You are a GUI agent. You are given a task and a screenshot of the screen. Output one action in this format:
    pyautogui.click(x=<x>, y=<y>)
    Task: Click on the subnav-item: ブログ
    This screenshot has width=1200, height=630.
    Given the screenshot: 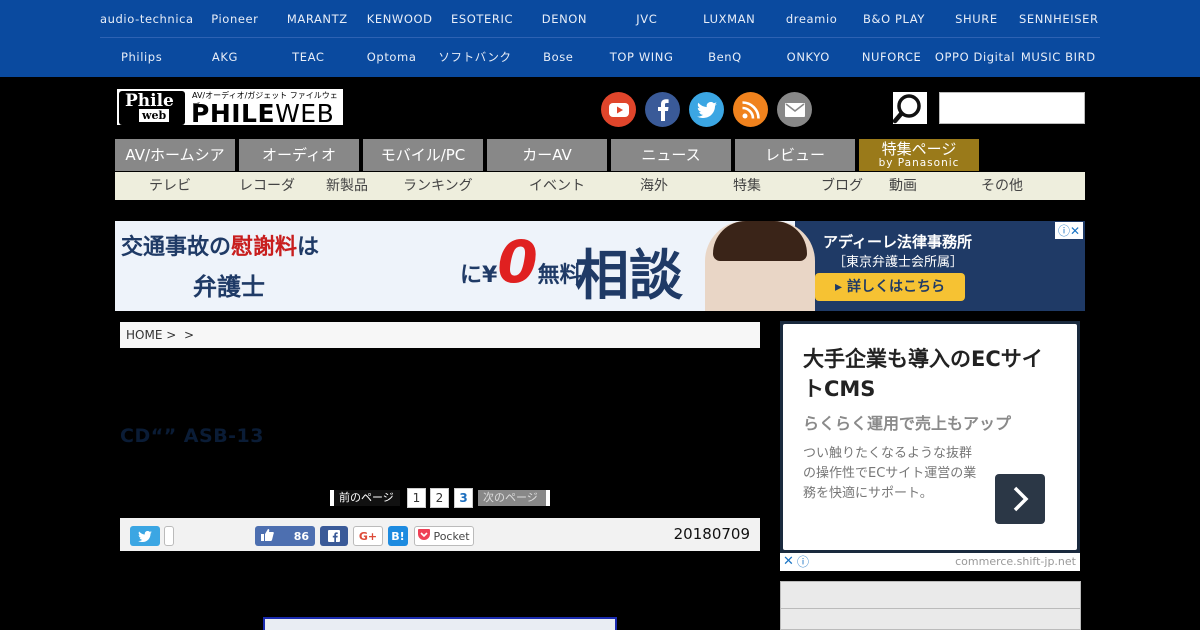 What is the action you would take?
    pyautogui.click(x=842, y=186)
    